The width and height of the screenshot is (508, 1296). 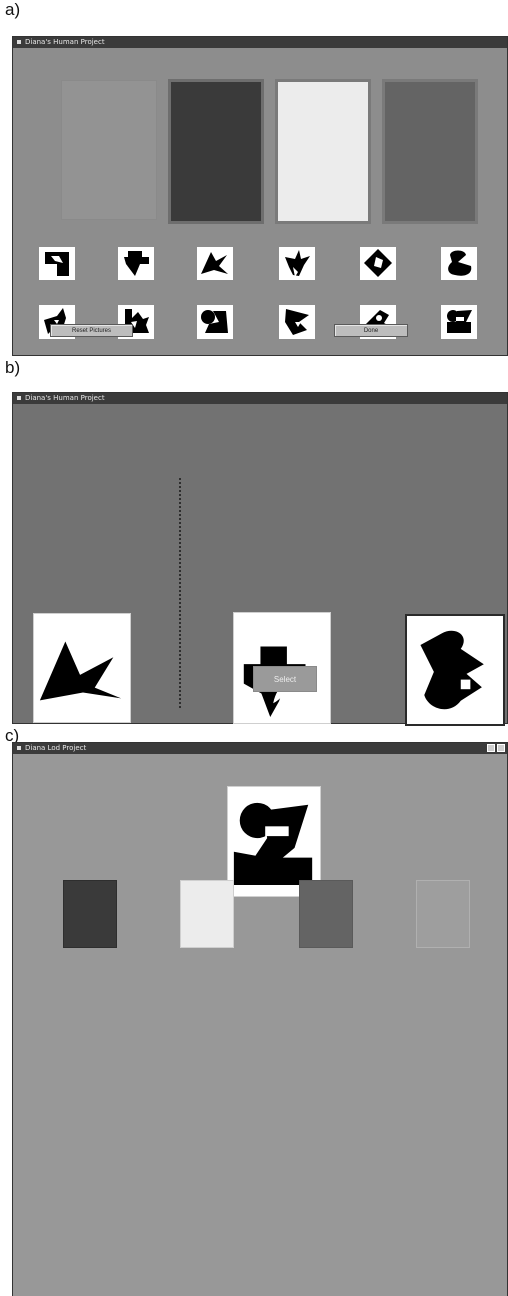 I want to click on reset-pictures-button: Reset Pictures, so click(x=91, y=330).